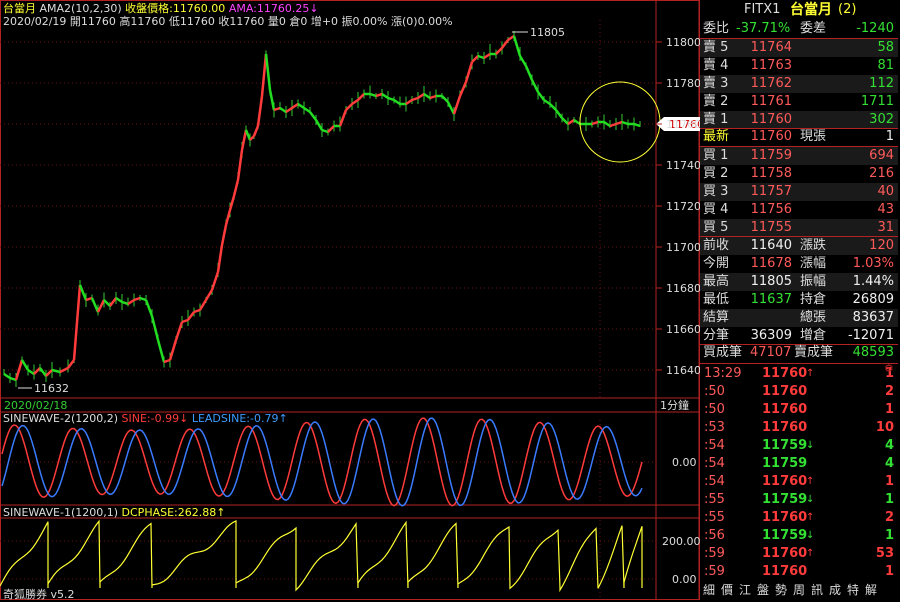 The image size is (900, 602). Describe the element at coordinates (799, 156) in the screenshot. I see `bid-row: 買 1 11759 694` at that location.